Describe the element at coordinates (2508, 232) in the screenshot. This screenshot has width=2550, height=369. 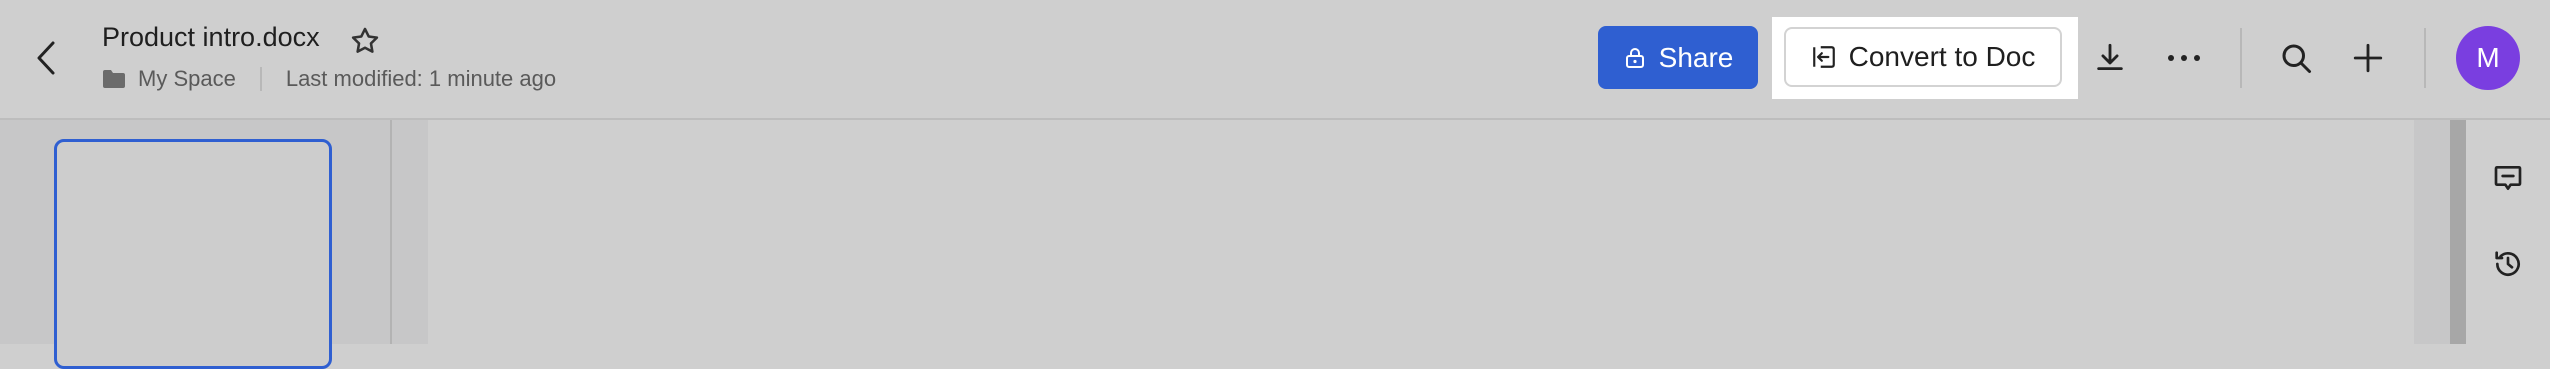
I see `right-rail` at that location.